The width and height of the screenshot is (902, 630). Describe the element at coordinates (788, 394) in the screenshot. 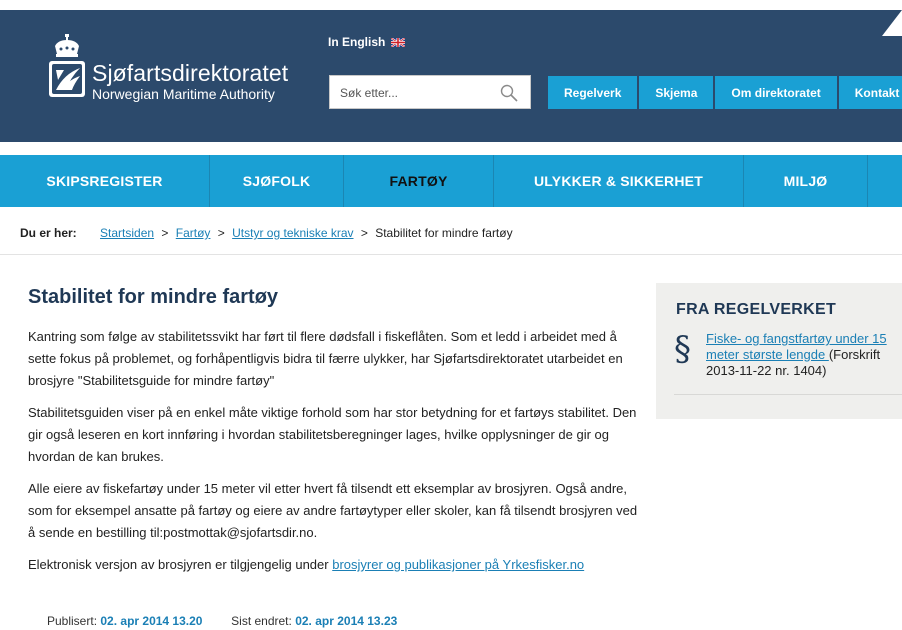

I see `sidebar-divider` at that location.